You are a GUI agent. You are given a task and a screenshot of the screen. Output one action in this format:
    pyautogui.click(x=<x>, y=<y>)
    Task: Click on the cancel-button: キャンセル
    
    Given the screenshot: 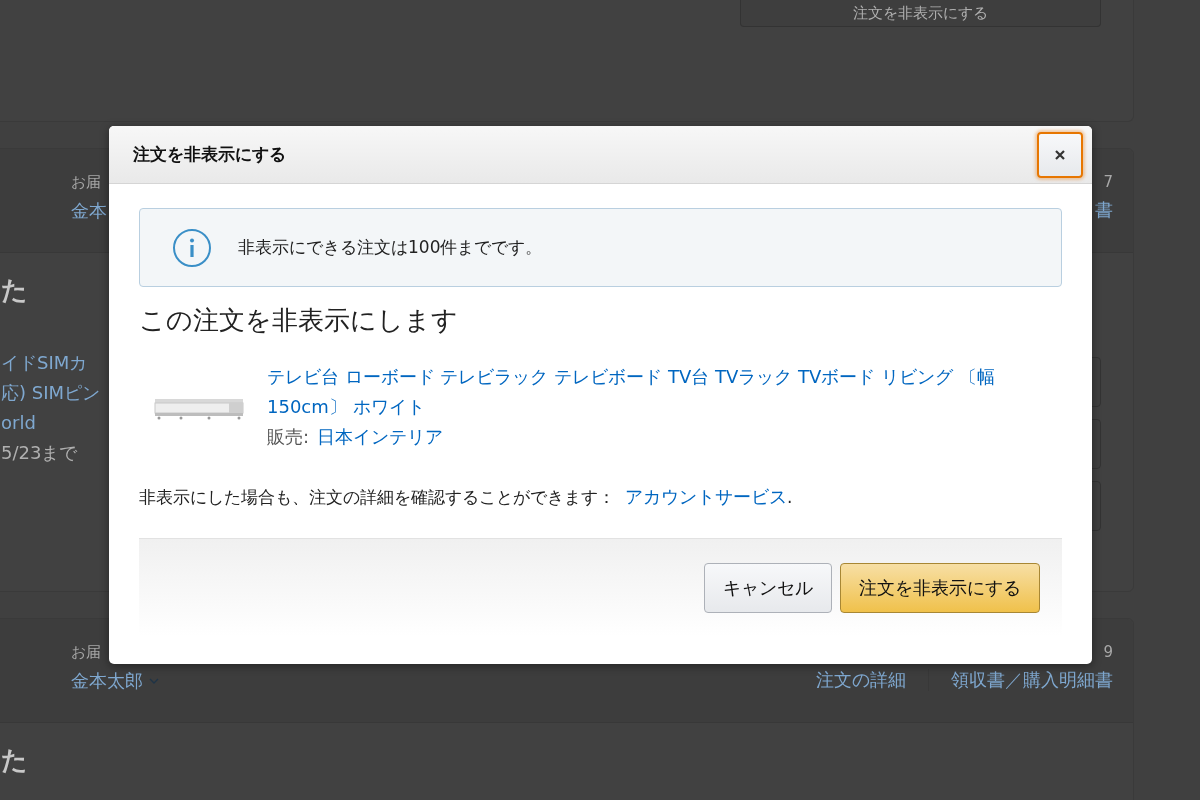 What is the action you would take?
    pyautogui.click(x=768, y=587)
    